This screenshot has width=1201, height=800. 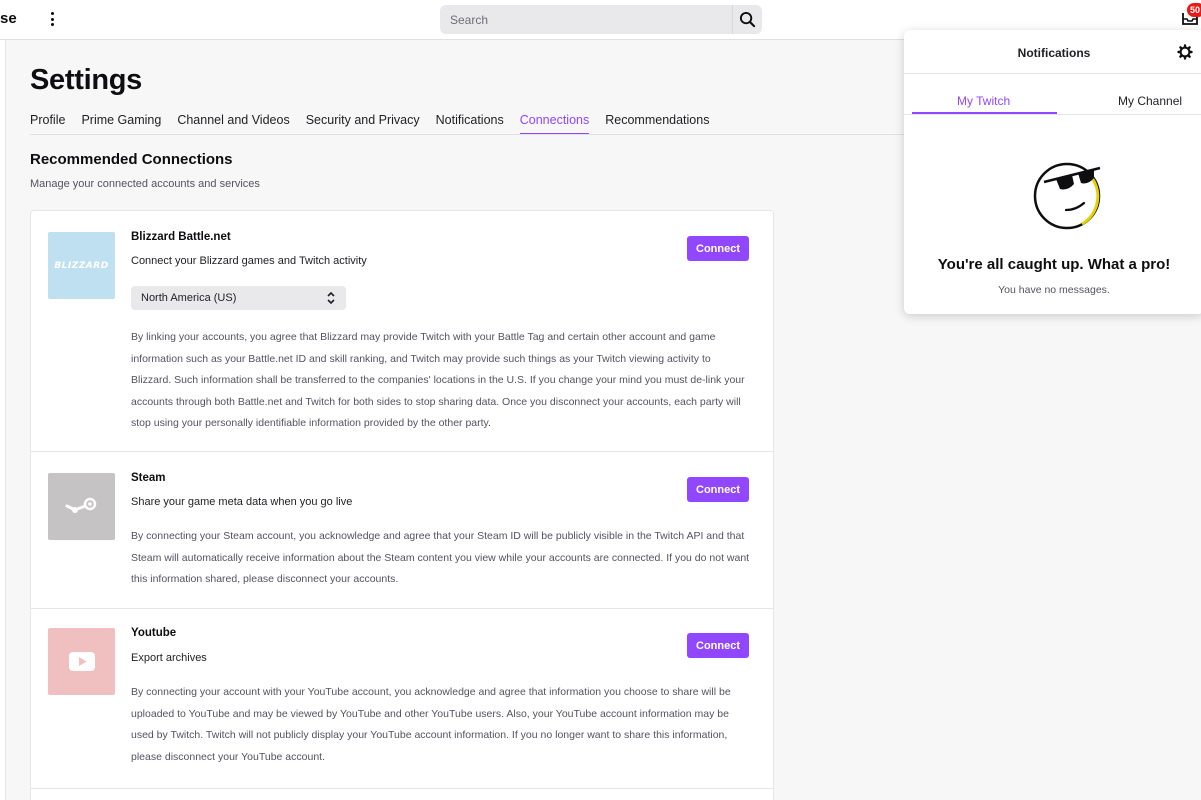 What do you see at coordinates (718, 248) in the screenshot?
I see `connect-blizzard-button: Connect` at bounding box center [718, 248].